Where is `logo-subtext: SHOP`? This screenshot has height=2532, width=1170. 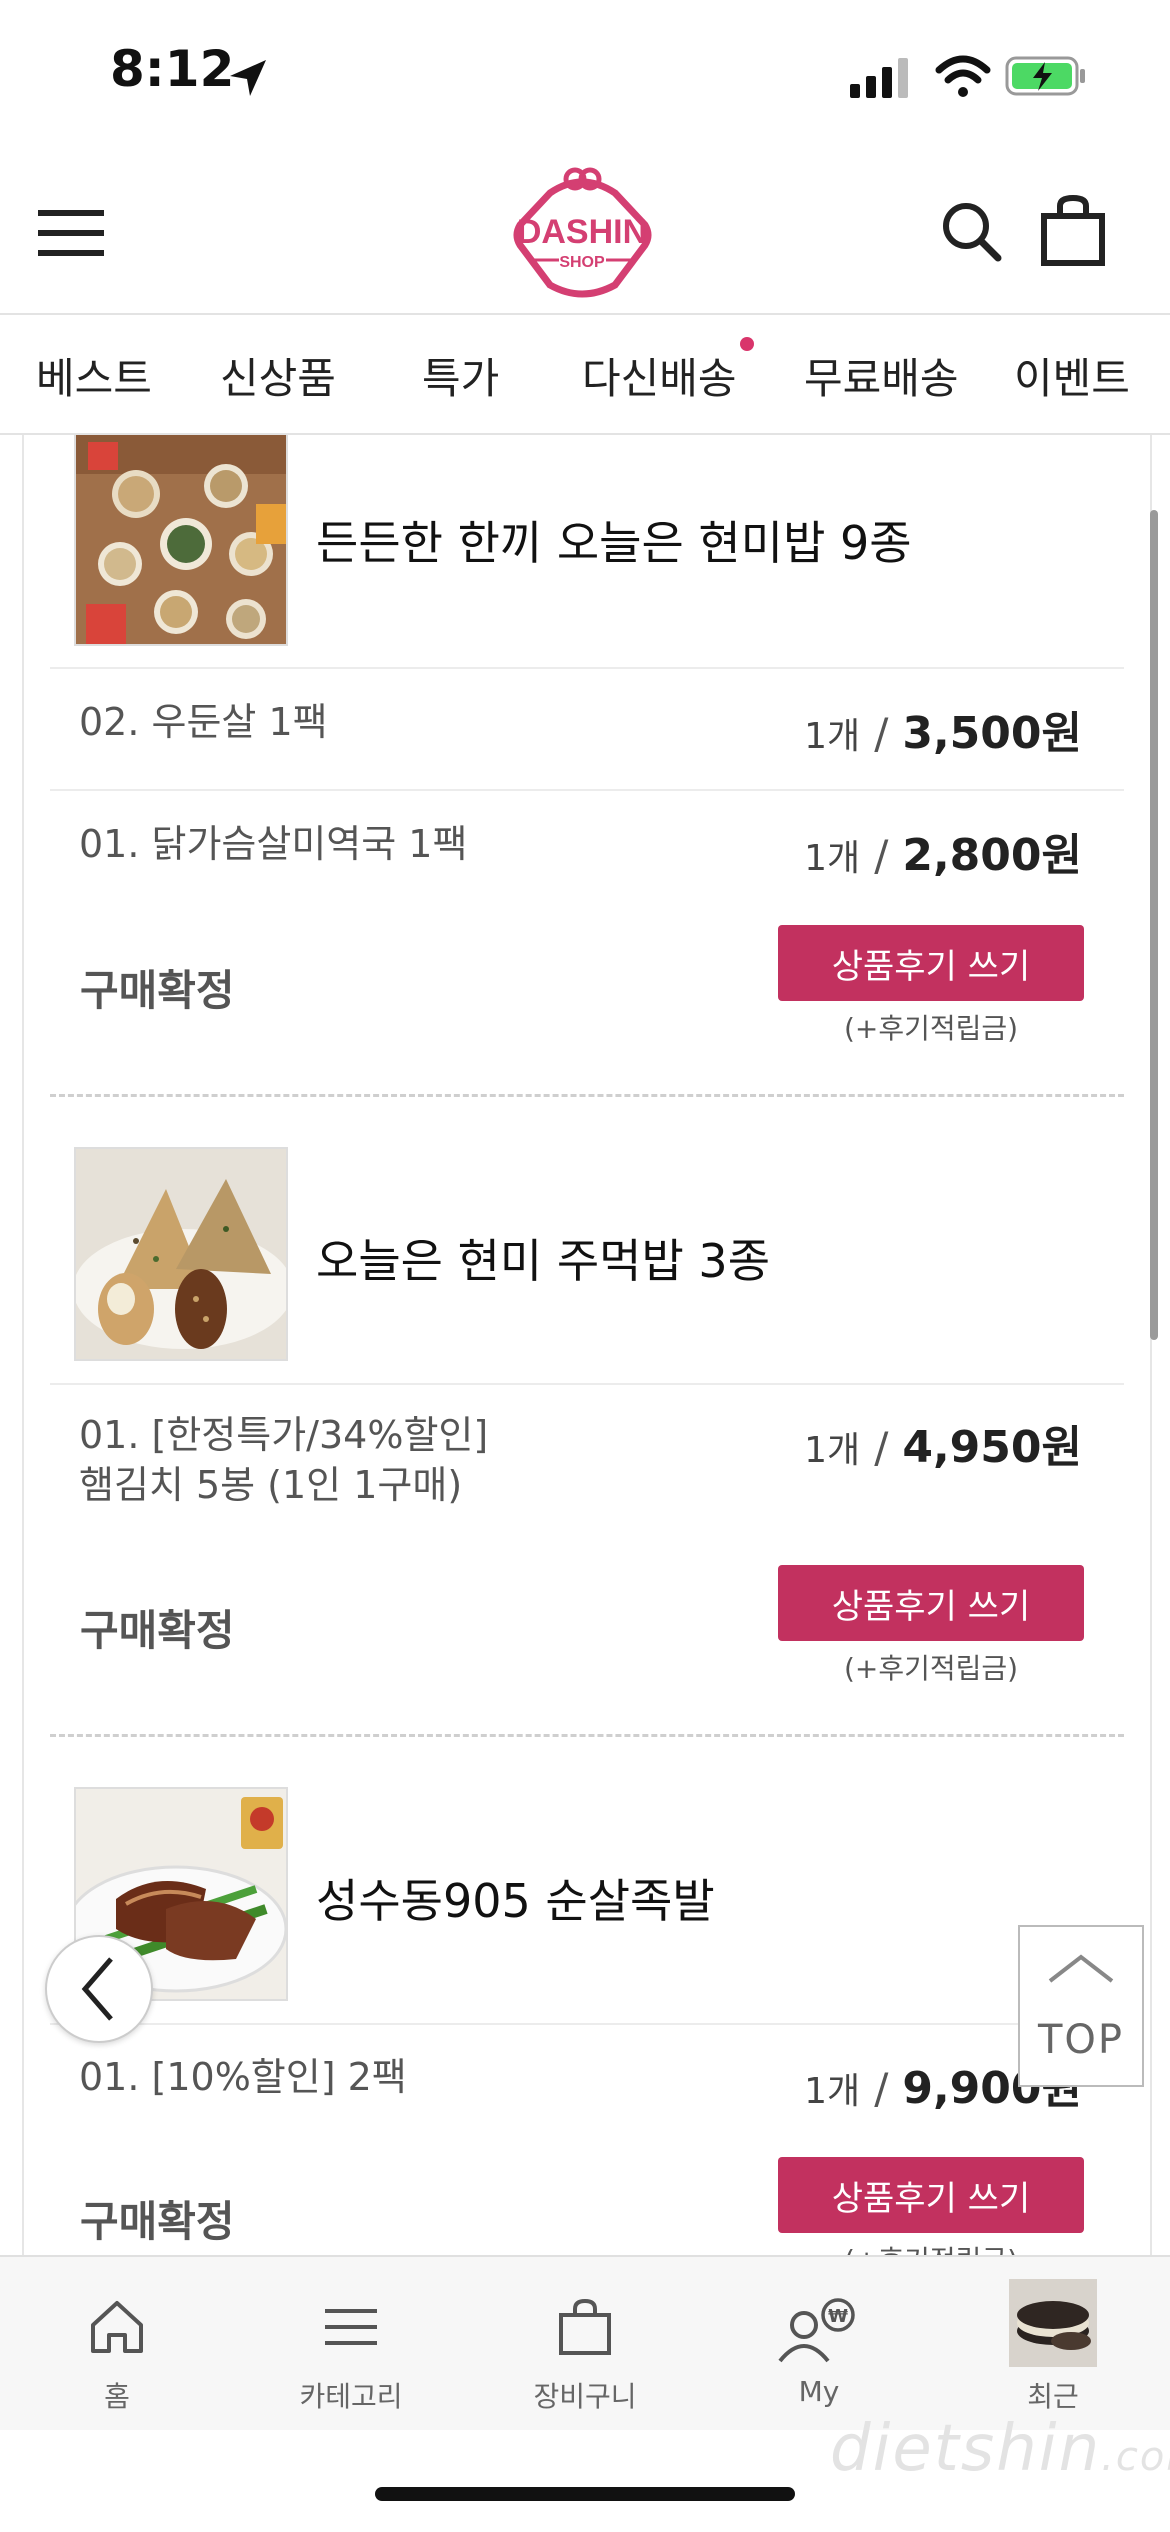 logo-subtext: SHOP is located at coordinates (582, 262).